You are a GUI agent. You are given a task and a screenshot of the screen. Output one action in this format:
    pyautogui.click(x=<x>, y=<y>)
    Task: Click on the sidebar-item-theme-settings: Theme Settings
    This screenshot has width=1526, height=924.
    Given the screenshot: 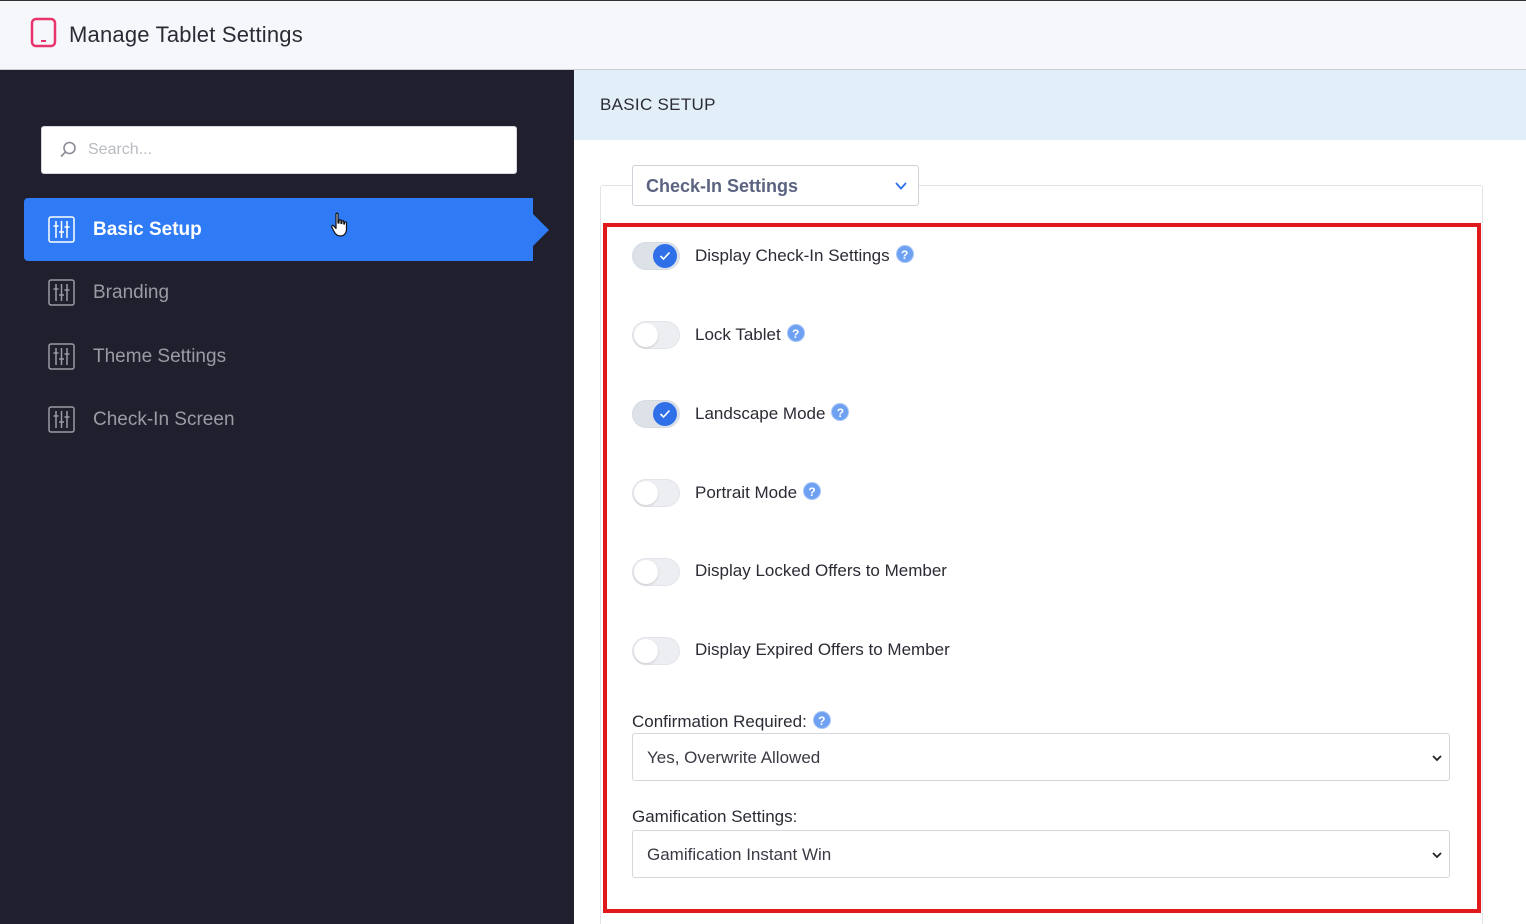 What is the action you would take?
    pyautogui.click(x=278, y=356)
    